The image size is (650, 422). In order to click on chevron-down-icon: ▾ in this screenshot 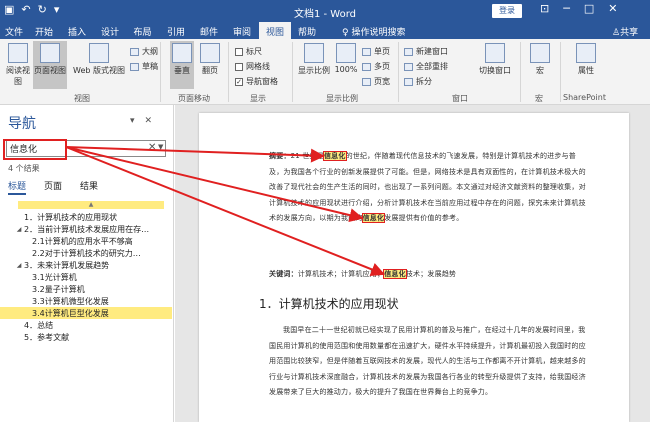, I will do `click(132, 121)`.